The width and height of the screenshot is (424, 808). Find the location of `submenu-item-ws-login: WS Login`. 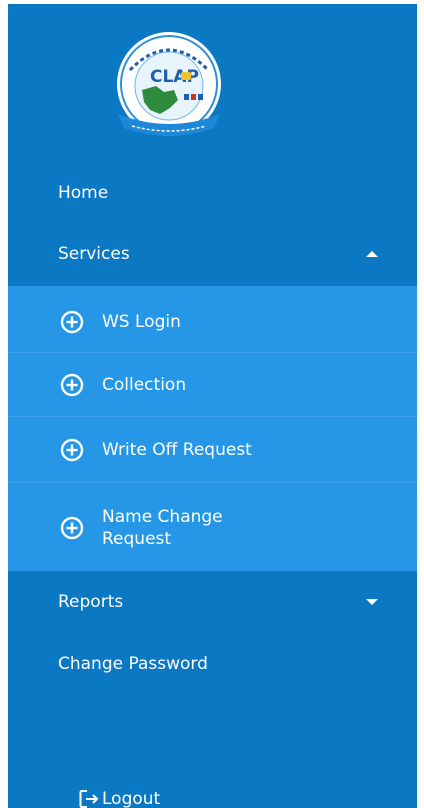

submenu-item-ws-login: WS Login is located at coordinates (212, 322).